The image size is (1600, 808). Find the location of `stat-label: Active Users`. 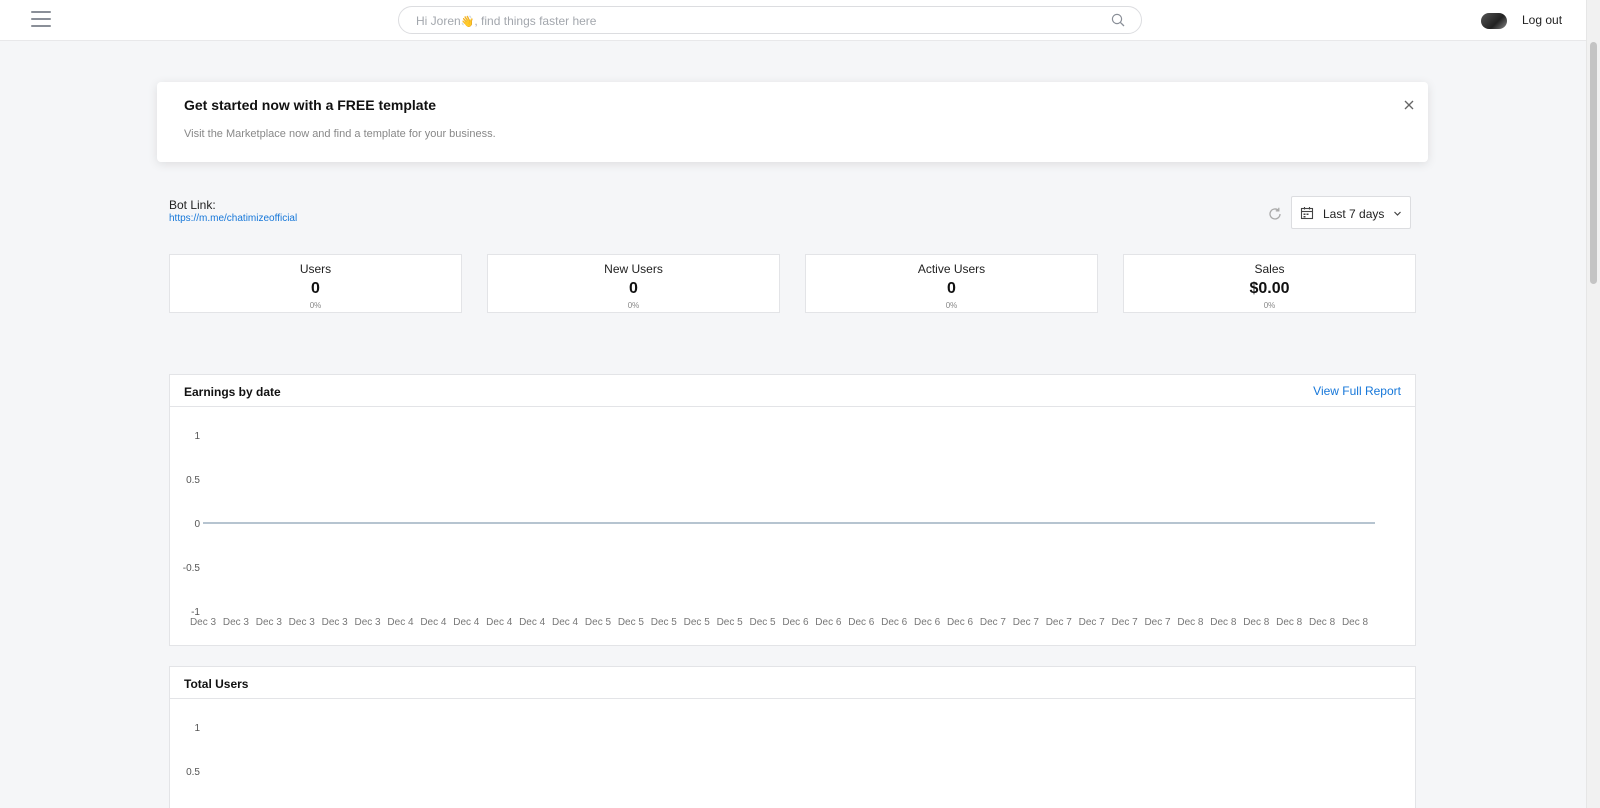

stat-label: Active Users is located at coordinates (951, 269).